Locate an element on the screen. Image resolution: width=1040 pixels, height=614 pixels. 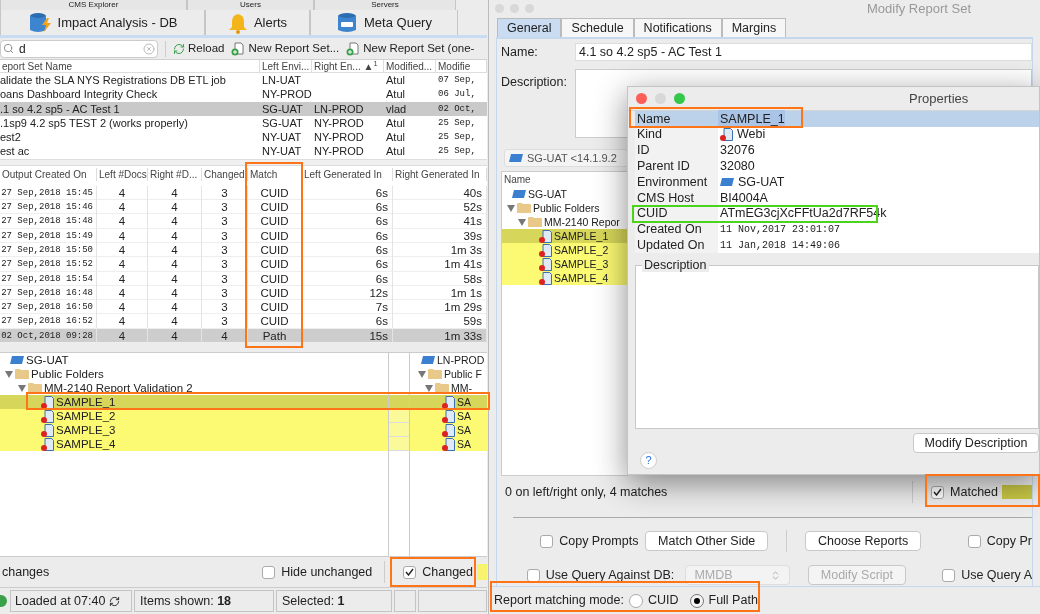
tab: Servers is located at coordinates (385, 5).